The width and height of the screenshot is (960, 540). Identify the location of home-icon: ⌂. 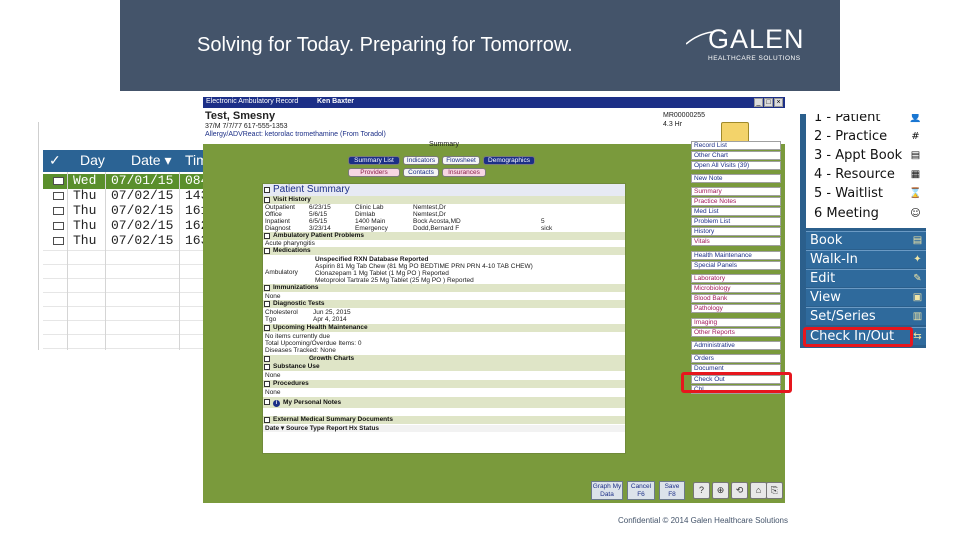
(758, 490).